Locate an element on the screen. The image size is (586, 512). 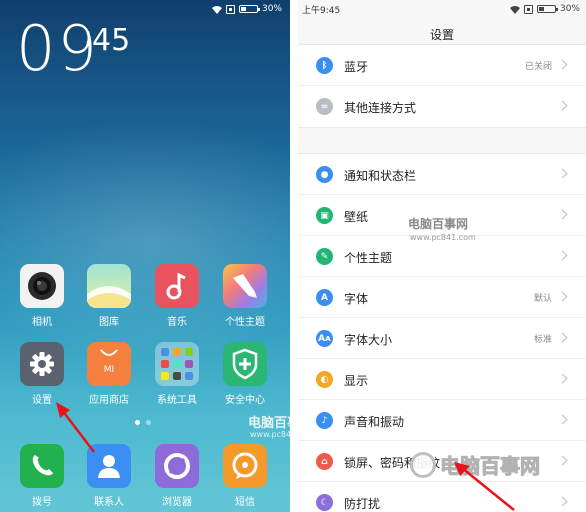
app-music: 音乐 is located at coordinates (177, 296).